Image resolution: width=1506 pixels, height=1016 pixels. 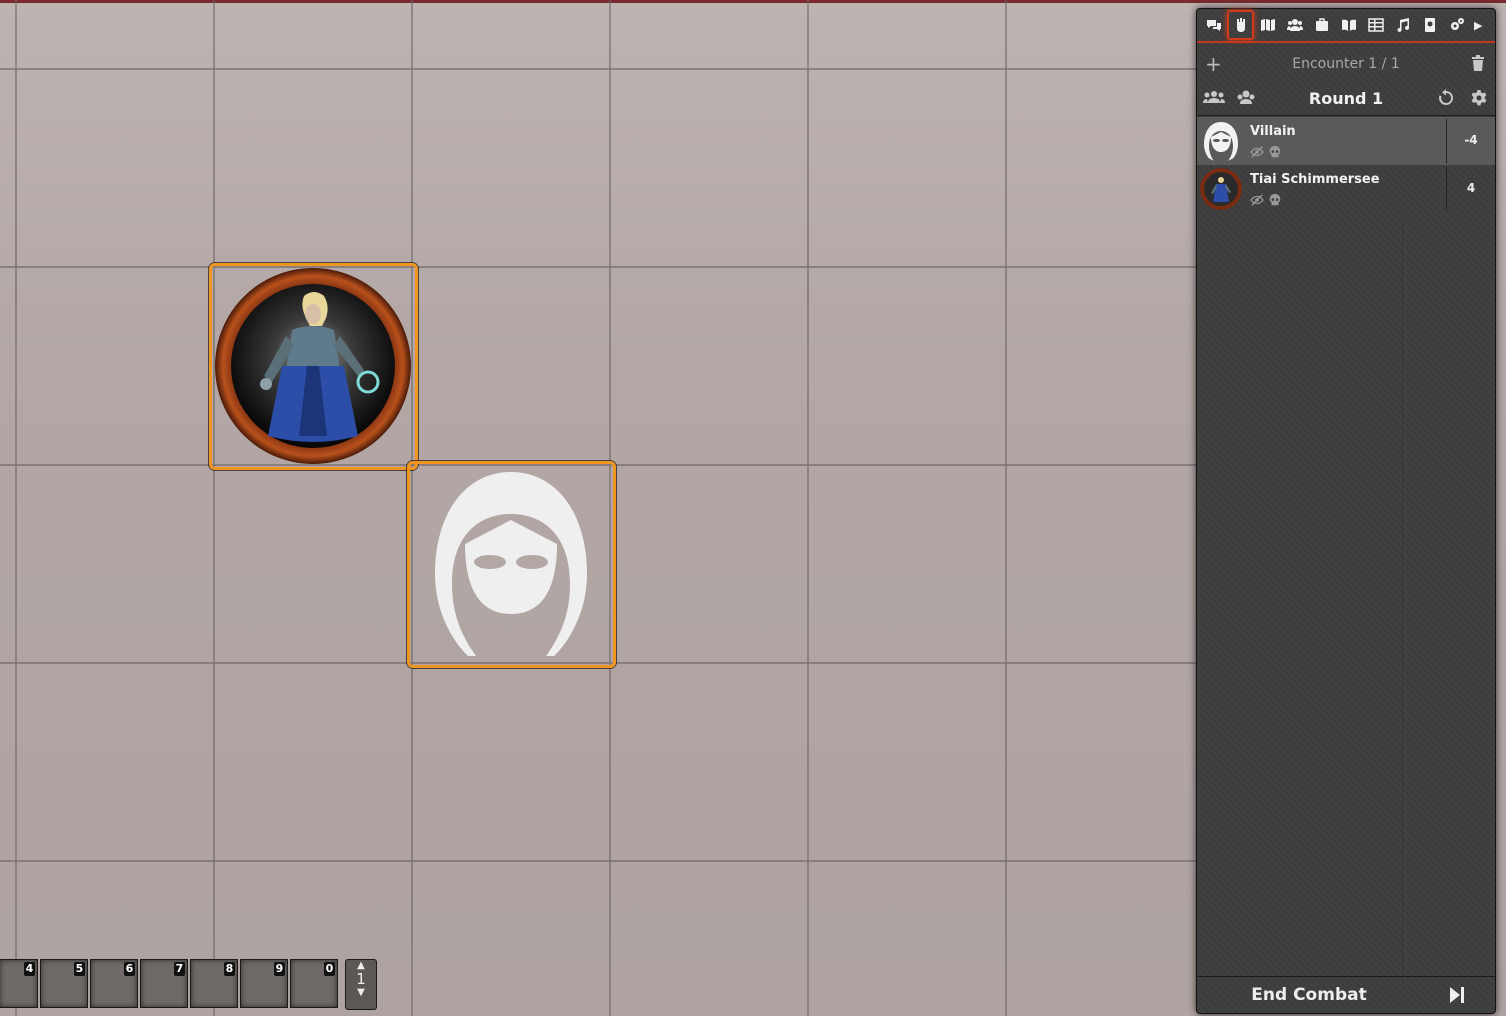 I want to click on actors-icon, so click(x=1294, y=25).